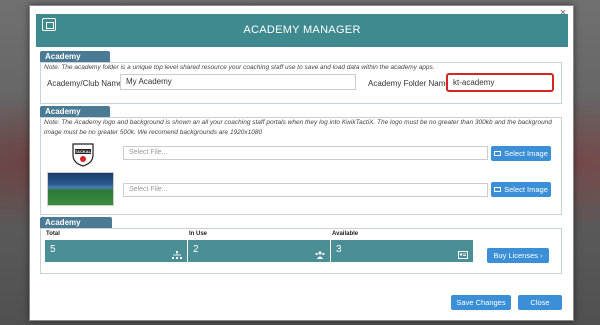 This screenshot has width=600, height=325. Describe the element at coordinates (259, 251) in the screenshot. I see `in-use-licenses-box: 2` at that location.